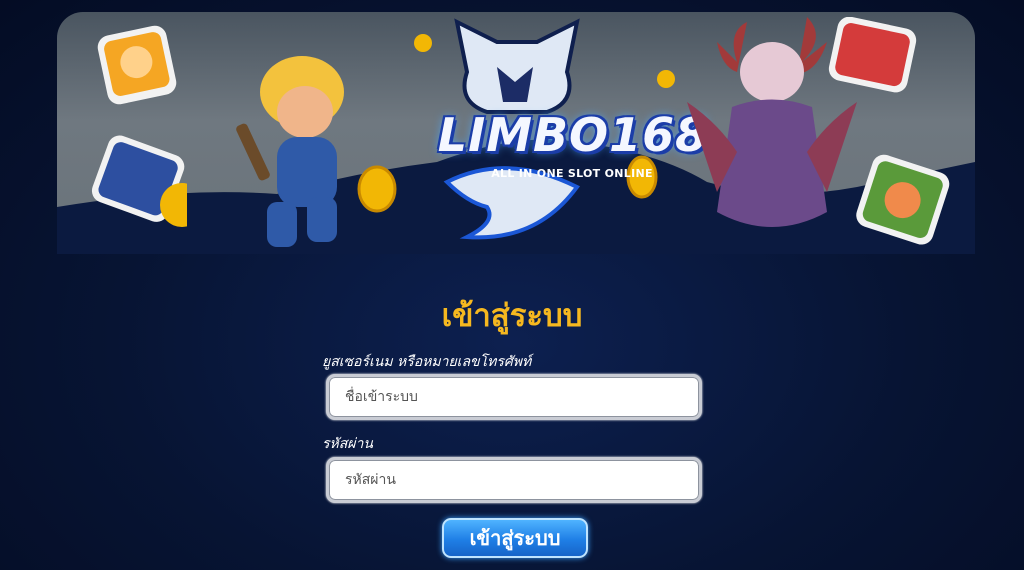 This screenshot has height=570, width=1024. I want to click on brand-tagline: ALL IN ONE SLOT ONLINE, so click(572, 173).